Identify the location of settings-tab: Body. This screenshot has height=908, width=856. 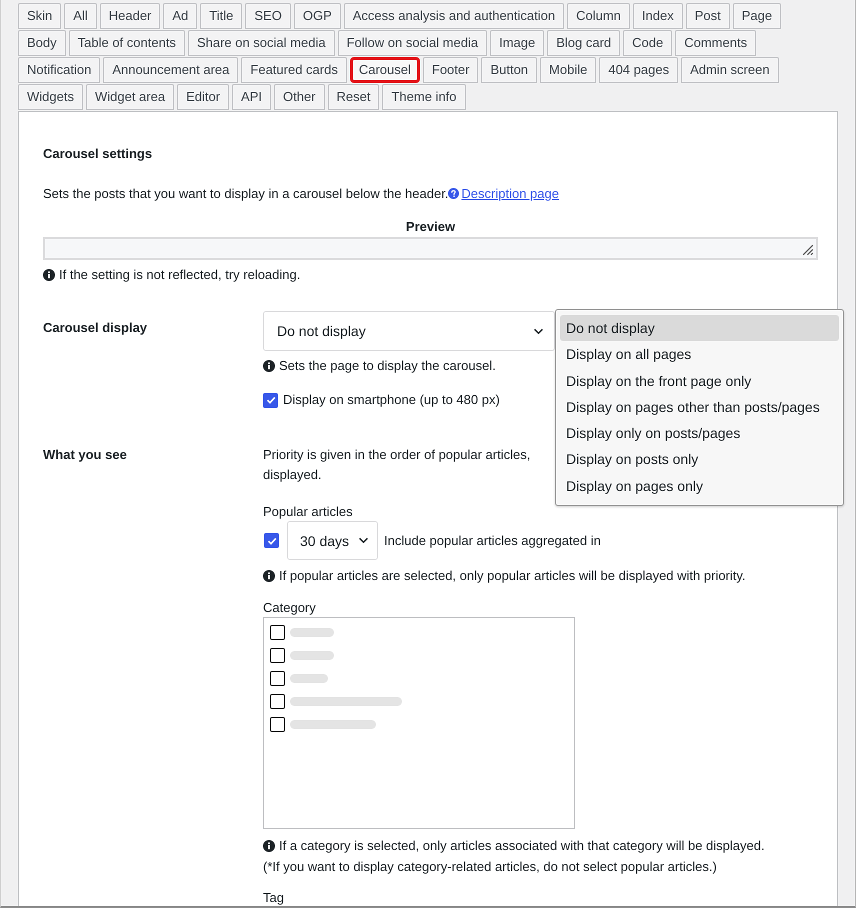
(42, 43).